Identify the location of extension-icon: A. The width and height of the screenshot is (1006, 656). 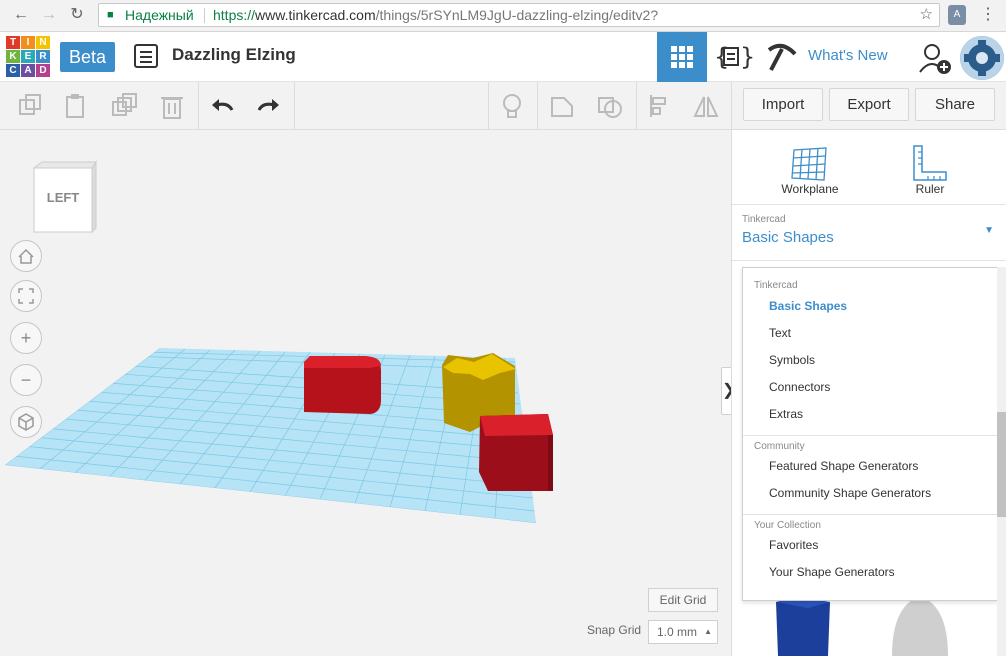
(957, 15).